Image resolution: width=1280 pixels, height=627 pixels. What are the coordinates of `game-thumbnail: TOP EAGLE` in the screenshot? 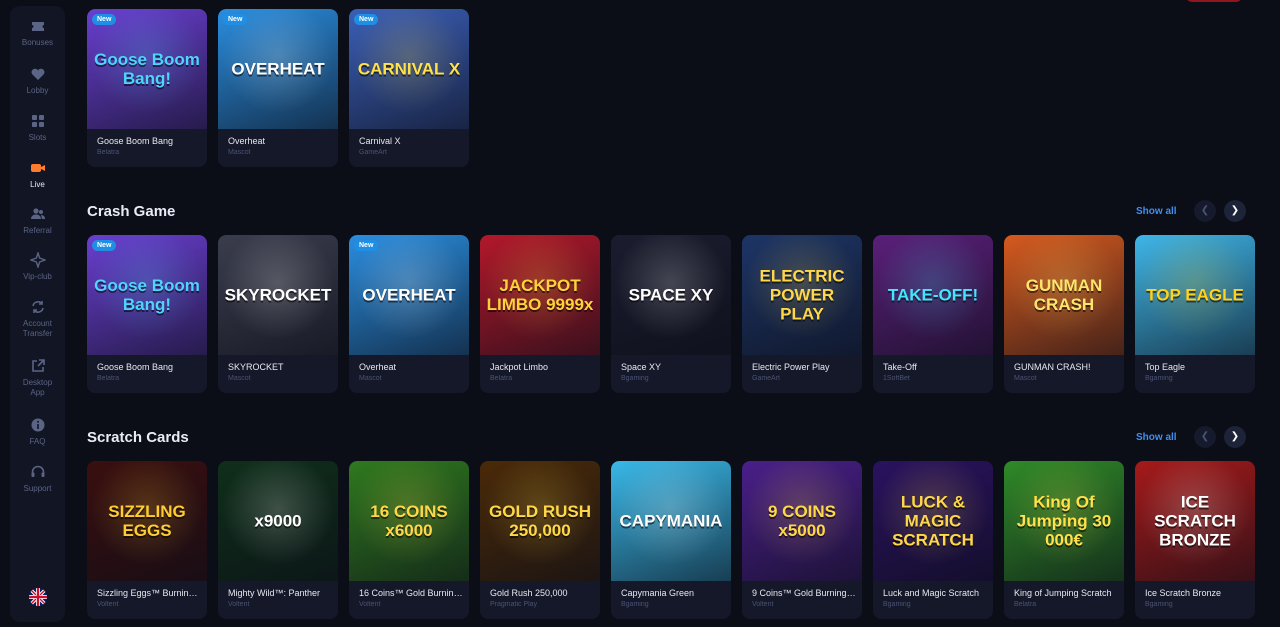 It's located at (1195, 295).